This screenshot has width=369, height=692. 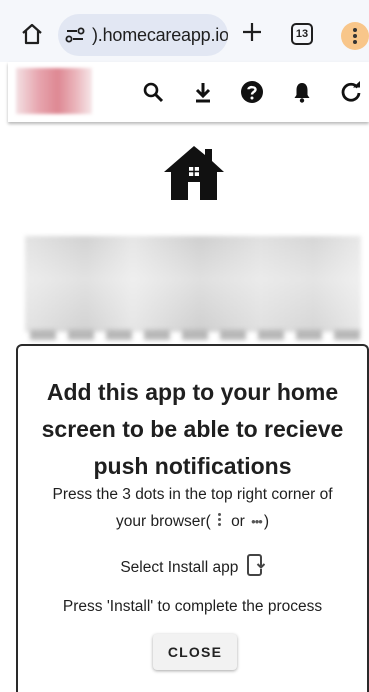 What do you see at coordinates (302, 34) in the screenshot?
I see `tabs-button: 13` at bounding box center [302, 34].